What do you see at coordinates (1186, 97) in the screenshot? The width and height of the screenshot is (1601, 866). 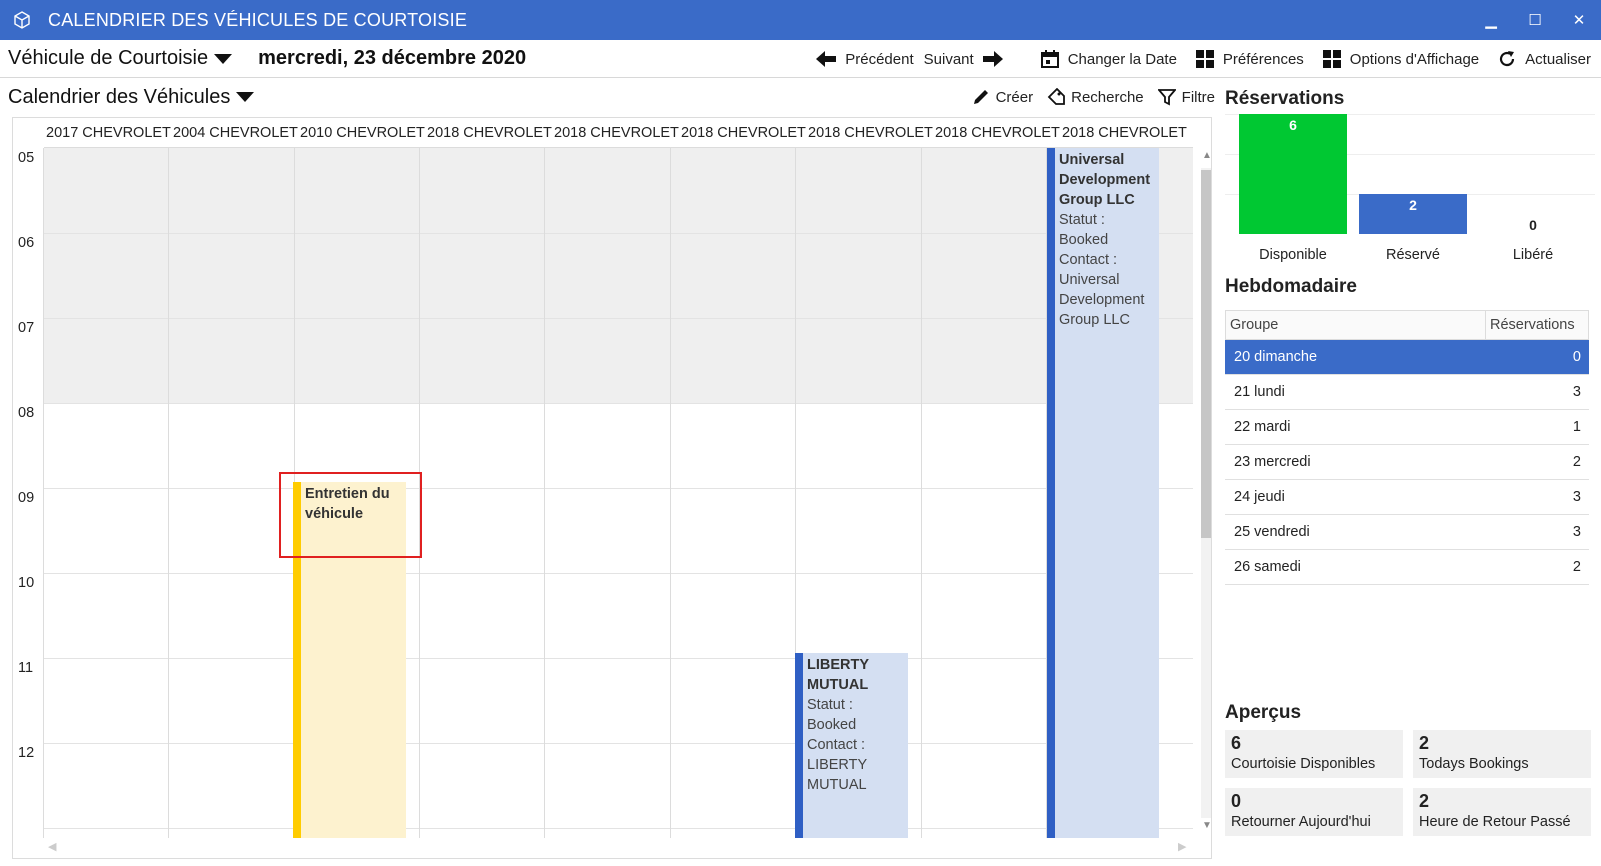 I see `filter-button: Filtre` at bounding box center [1186, 97].